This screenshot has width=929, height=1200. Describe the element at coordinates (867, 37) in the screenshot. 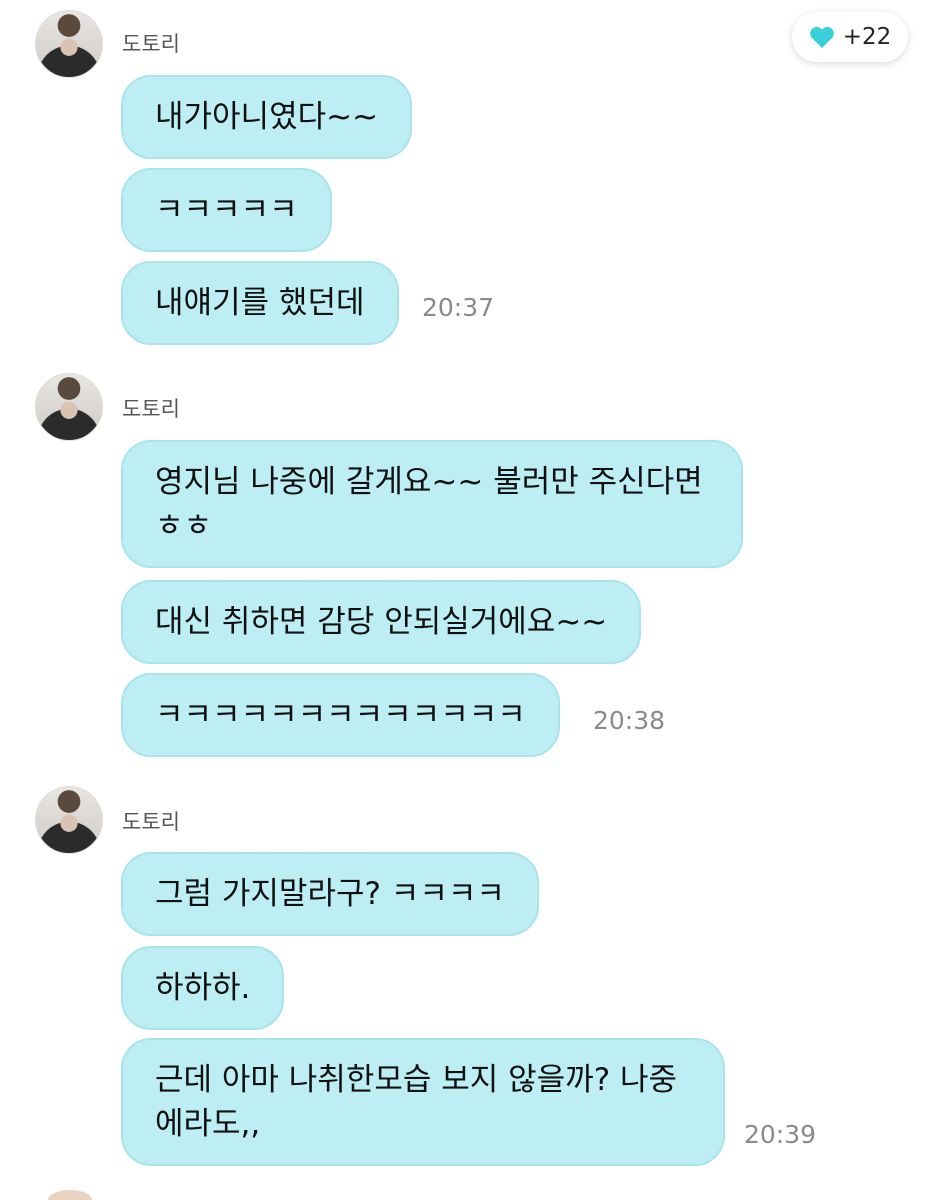

I see `reaction-count: +22` at that location.